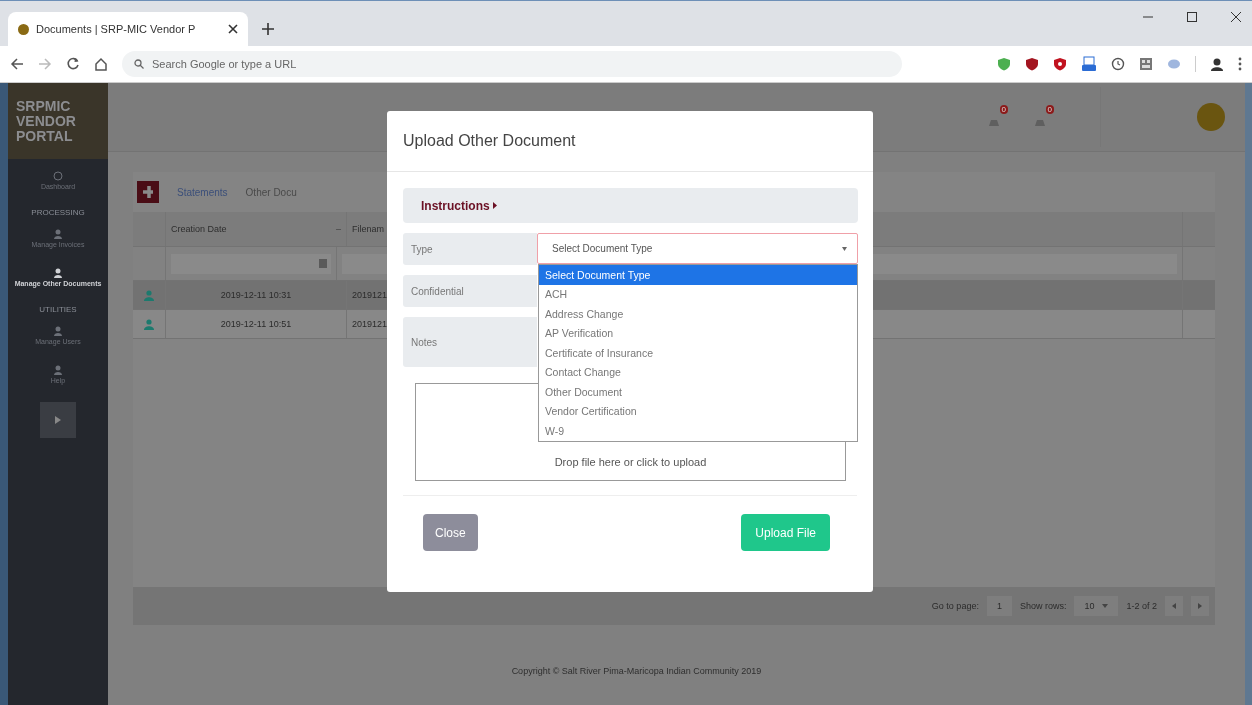 This screenshot has height=705, width=1252. What do you see at coordinates (1141, 606) in the screenshot?
I see `page-range: 1-2 of 2` at bounding box center [1141, 606].